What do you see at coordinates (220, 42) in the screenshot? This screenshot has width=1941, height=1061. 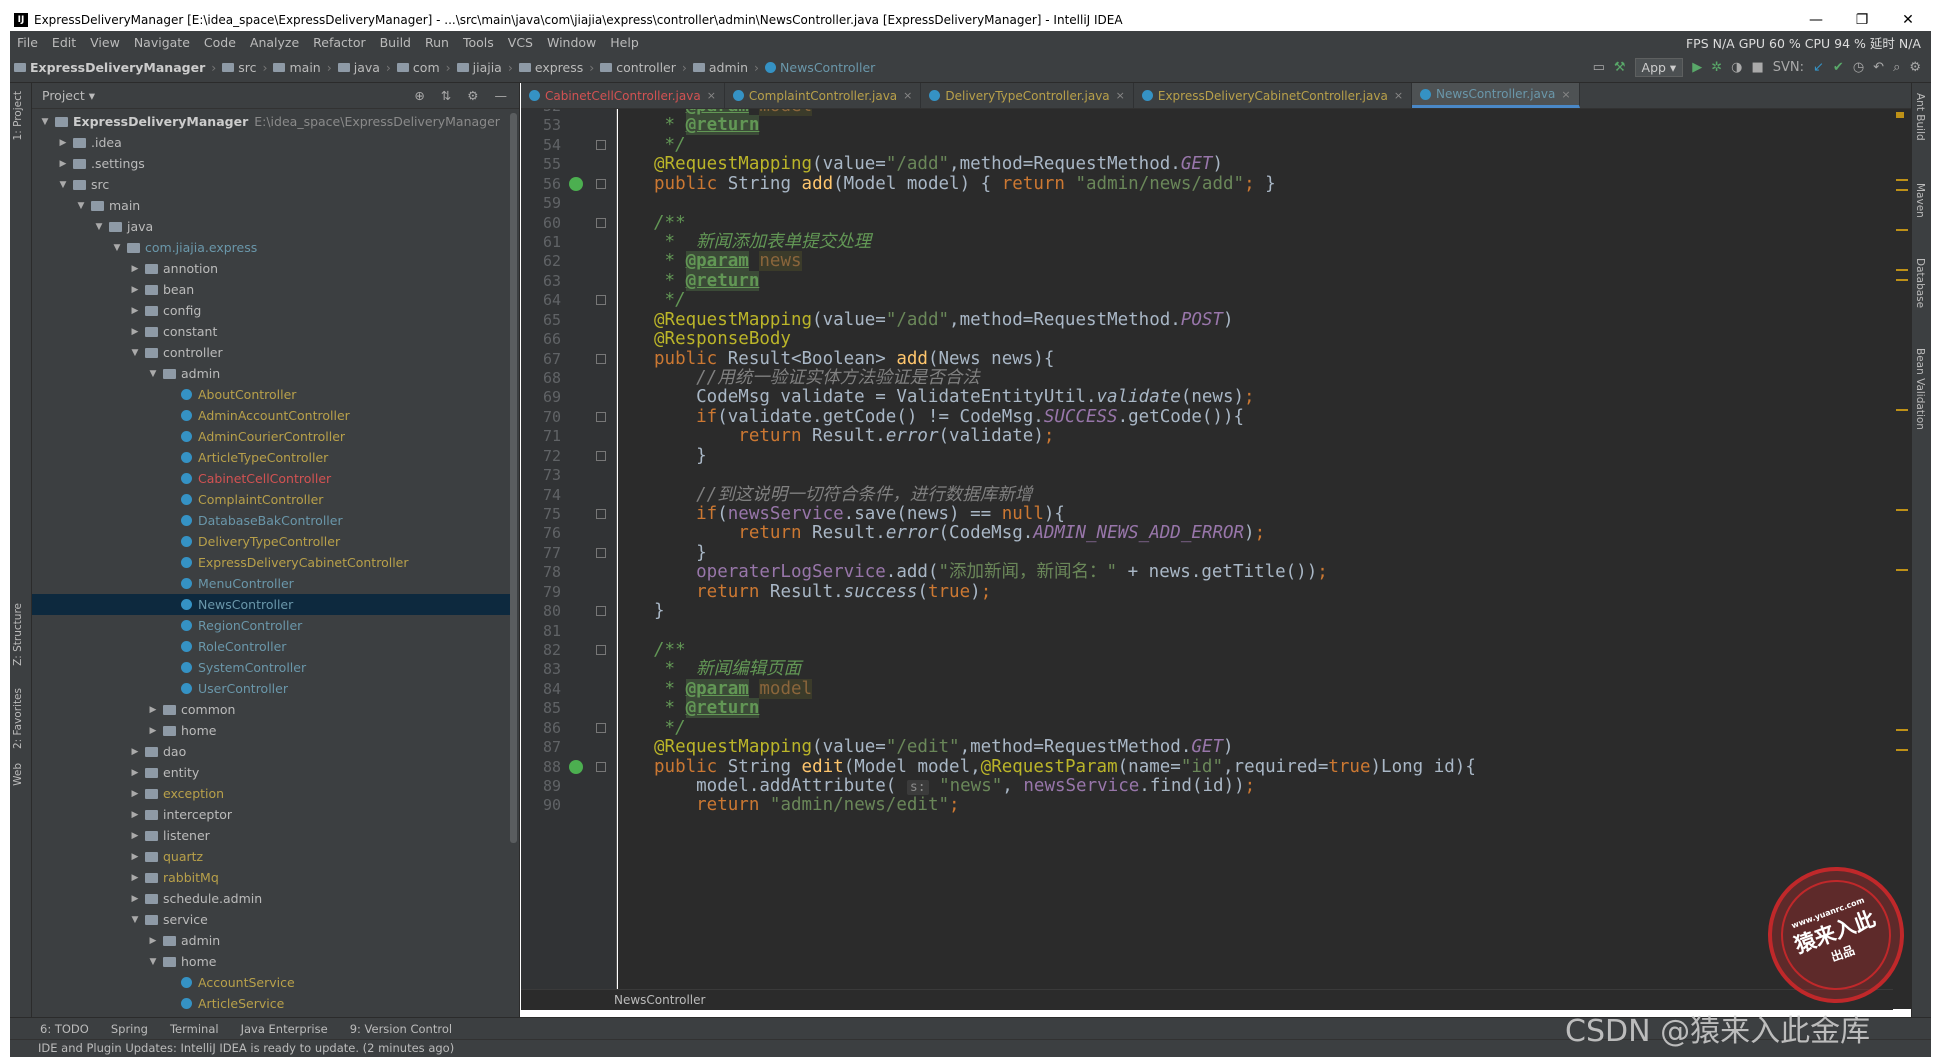 I see `menu-code: Code` at bounding box center [220, 42].